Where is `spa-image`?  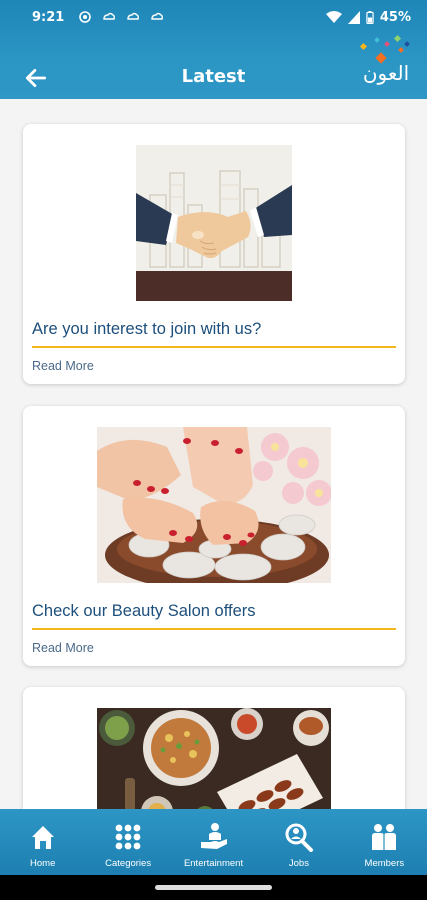
spa-image is located at coordinates (214, 505).